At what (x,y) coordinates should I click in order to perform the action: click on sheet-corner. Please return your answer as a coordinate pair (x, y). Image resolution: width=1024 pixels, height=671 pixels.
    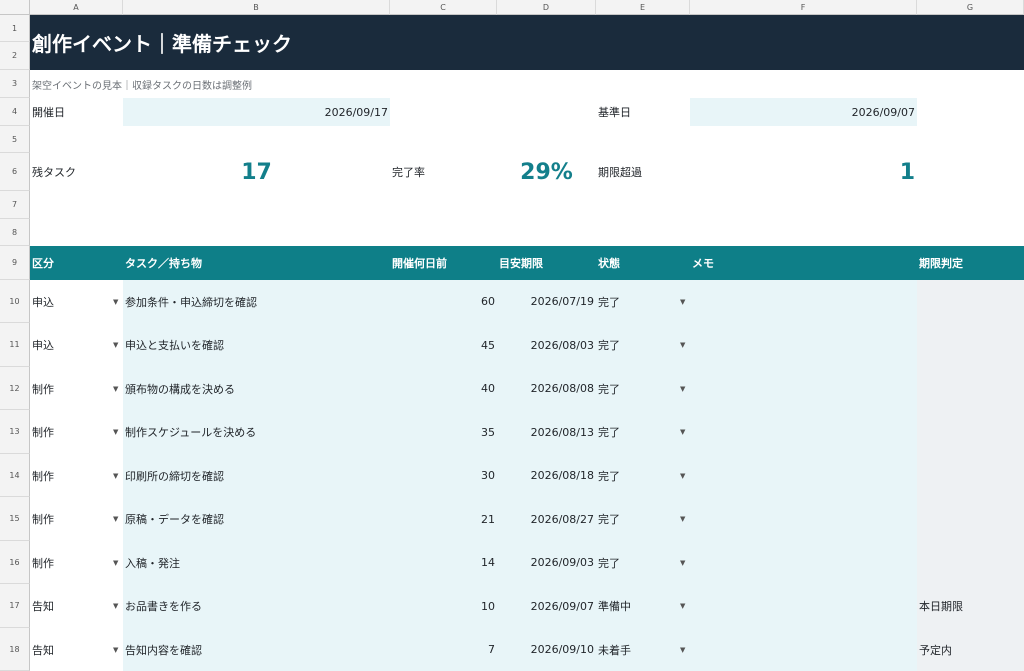
    Looking at the image, I should click on (15, 7).